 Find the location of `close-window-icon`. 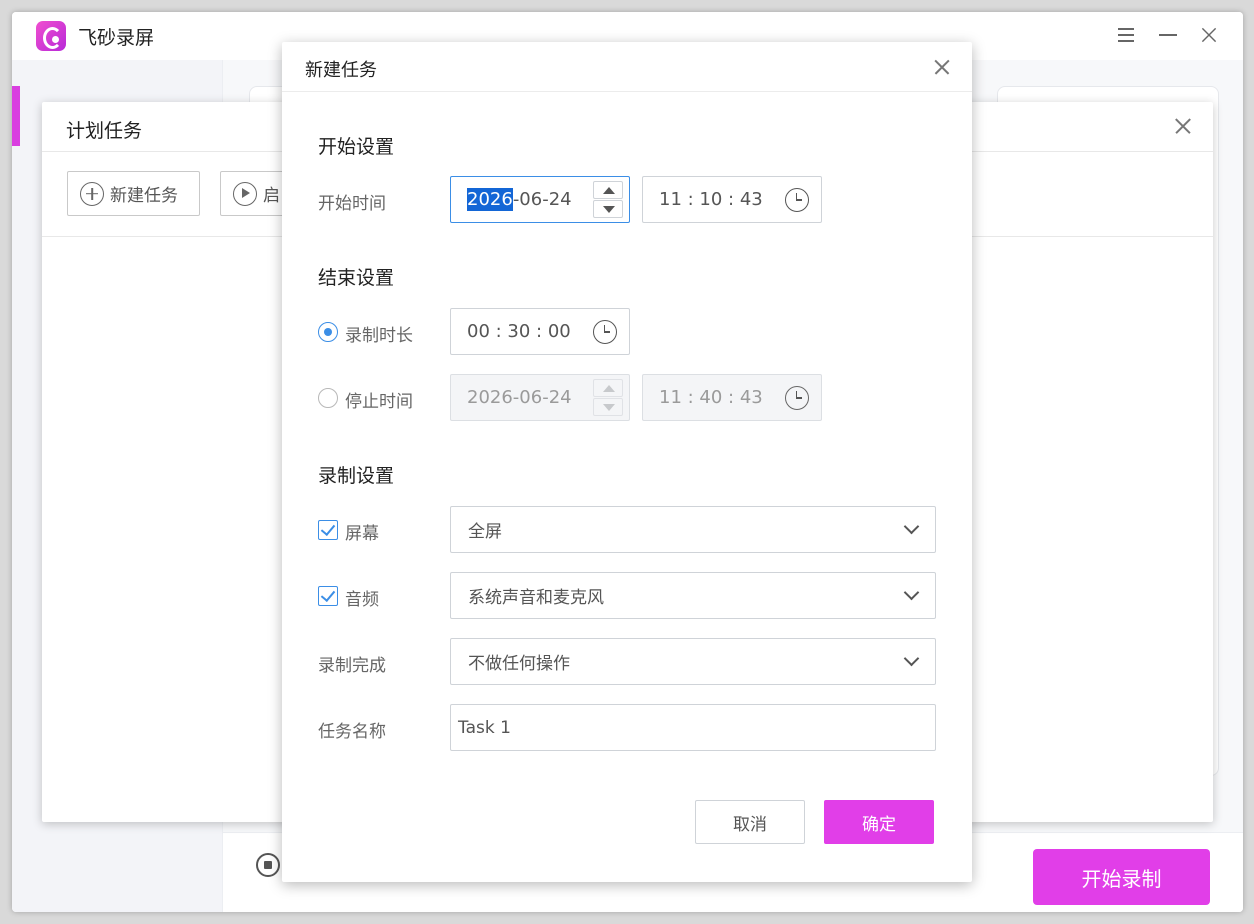

close-window-icon is located at coordinates (1209, 35).